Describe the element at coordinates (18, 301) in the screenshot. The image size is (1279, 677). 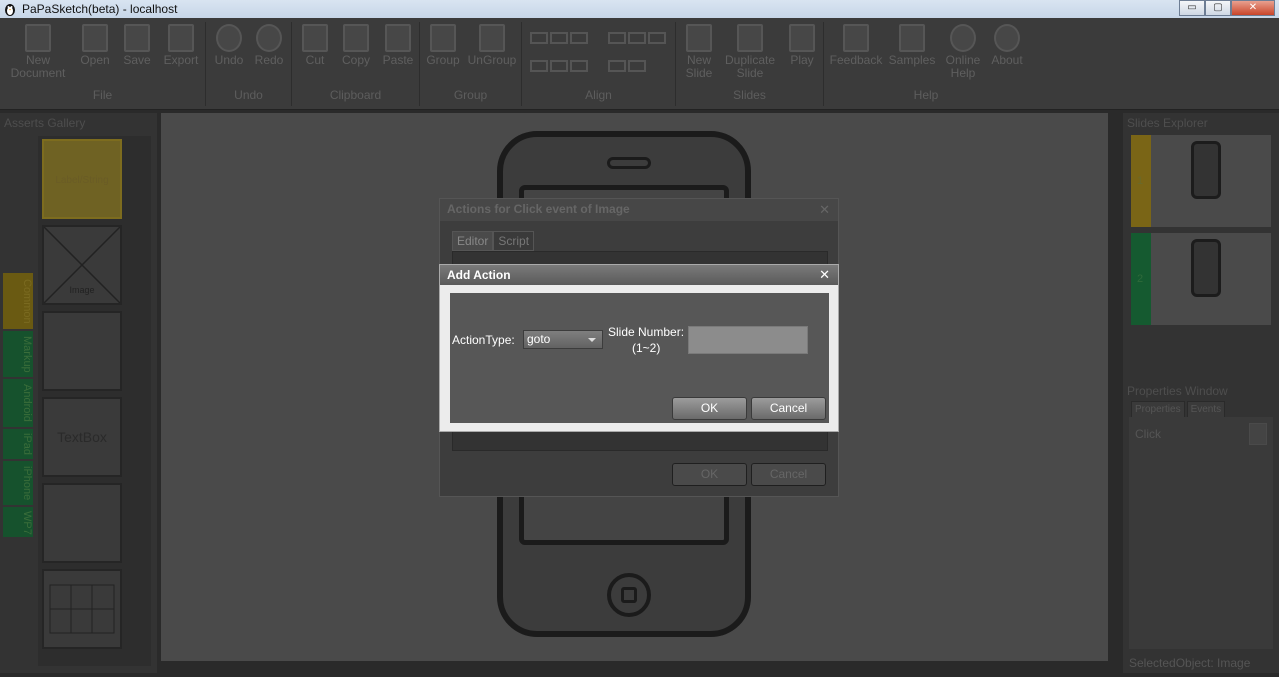
I see `tab-common: Common` at that location.